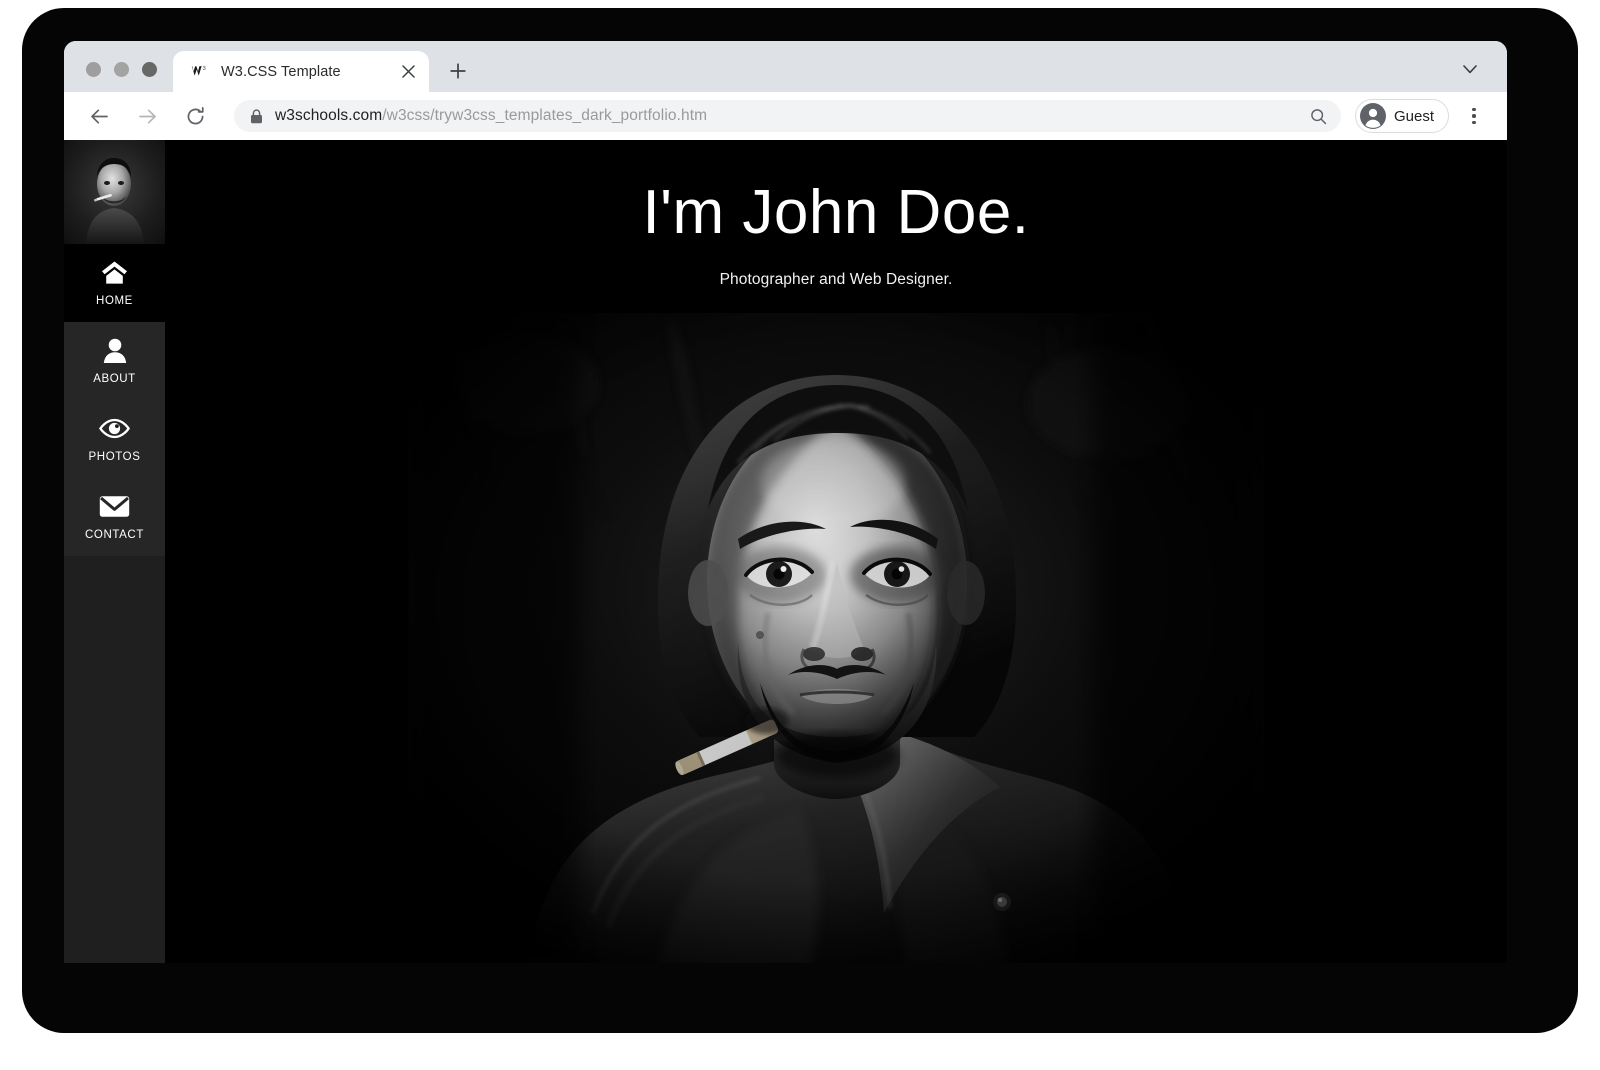  Describe the element at coordinates (1413, 116) in the screenshot. I see `profile-name: Guest` at that location.